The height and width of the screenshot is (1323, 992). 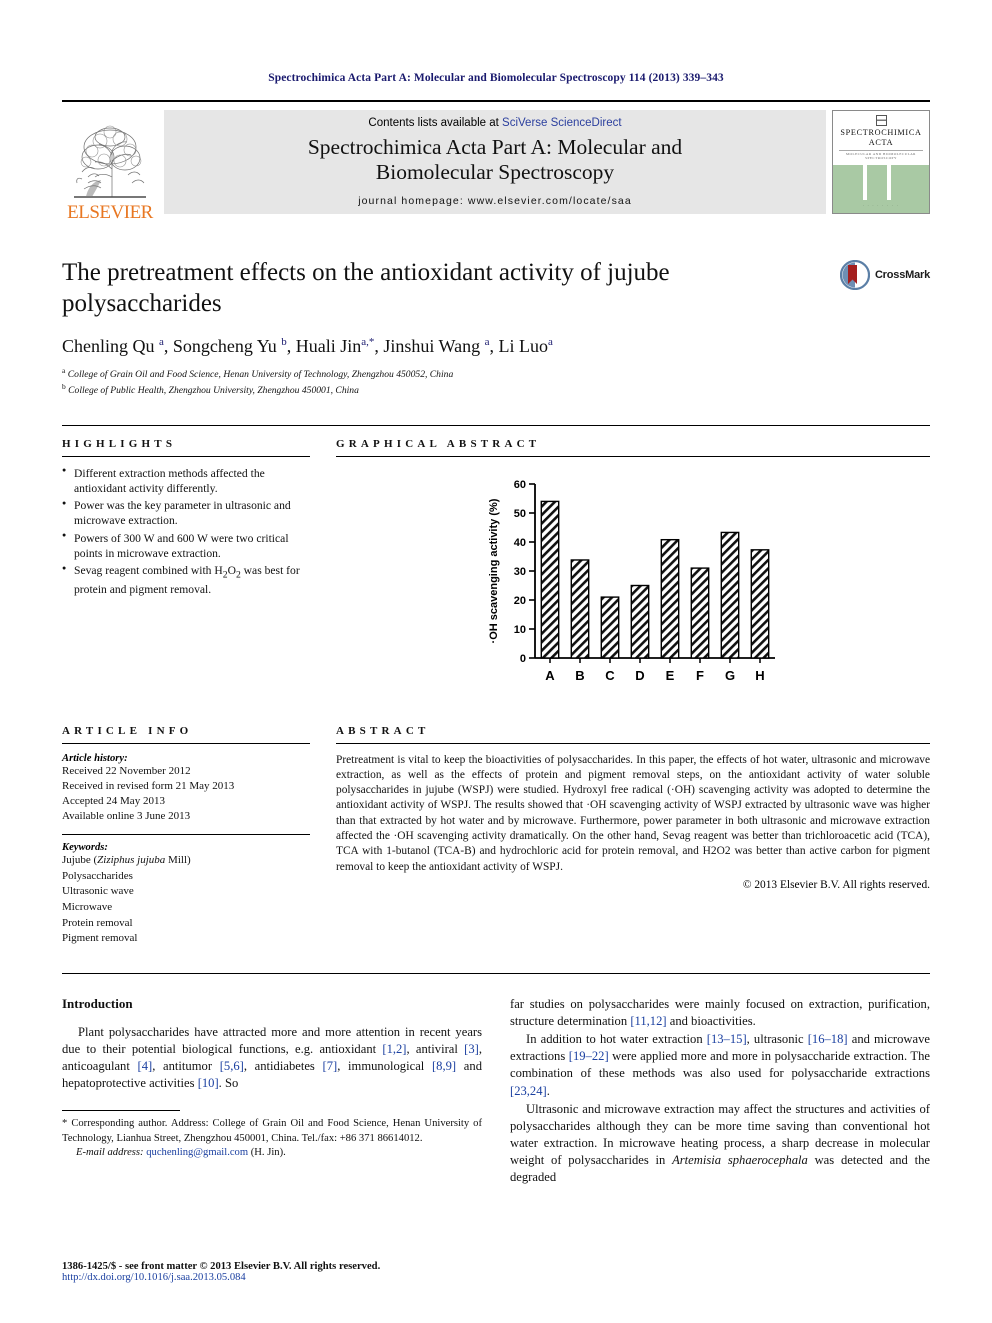 I want to click on citation-ref: [19–22], so click(x=589, y=1056).